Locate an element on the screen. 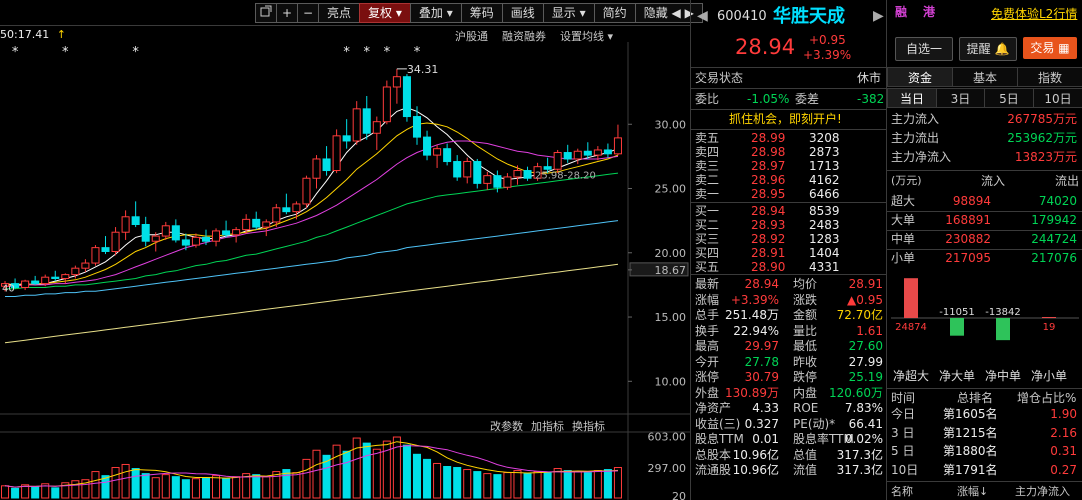  tab-3d: 3日 is located at coordinates (960, 98).